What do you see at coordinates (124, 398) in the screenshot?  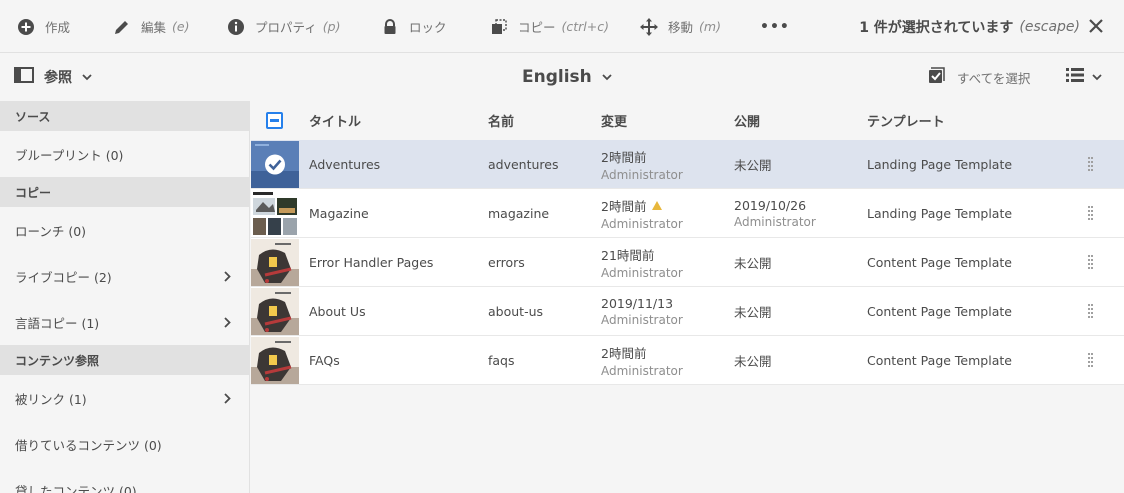 I see `rail-item-references: 被リンク (1)` at bounding box center [124, 398].